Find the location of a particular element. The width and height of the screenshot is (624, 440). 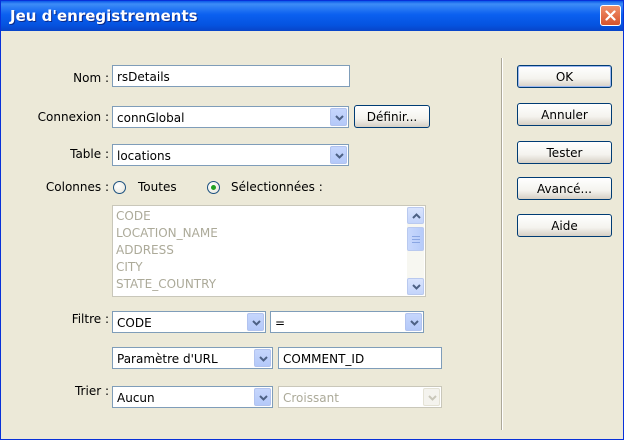

connection-dropdown-arrow is located at coordinates (338, 117).